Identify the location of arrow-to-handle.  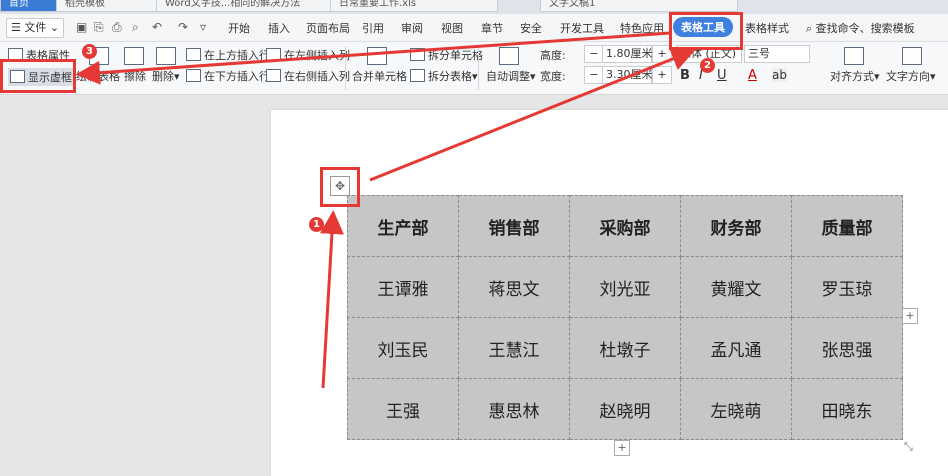
(331, 299).